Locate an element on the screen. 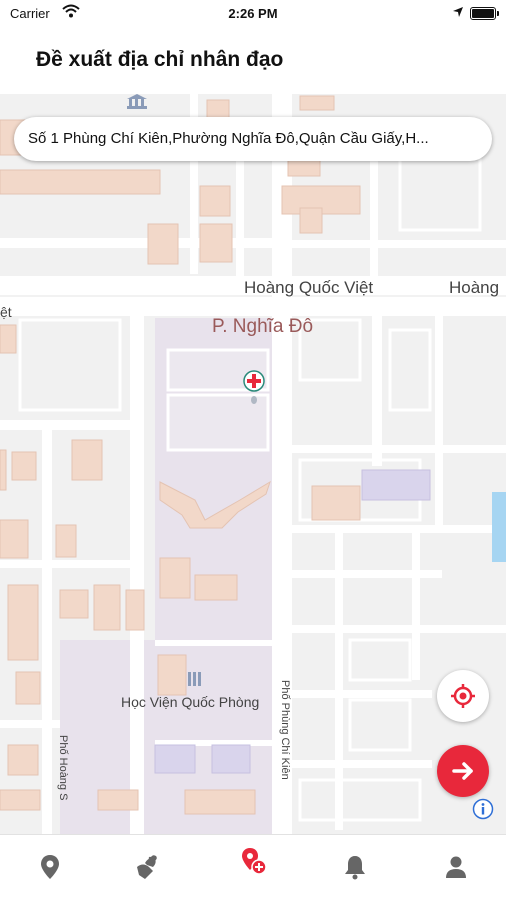 The image size is (506, 901). arrow-right-icon is located at coordinates (462, 771).